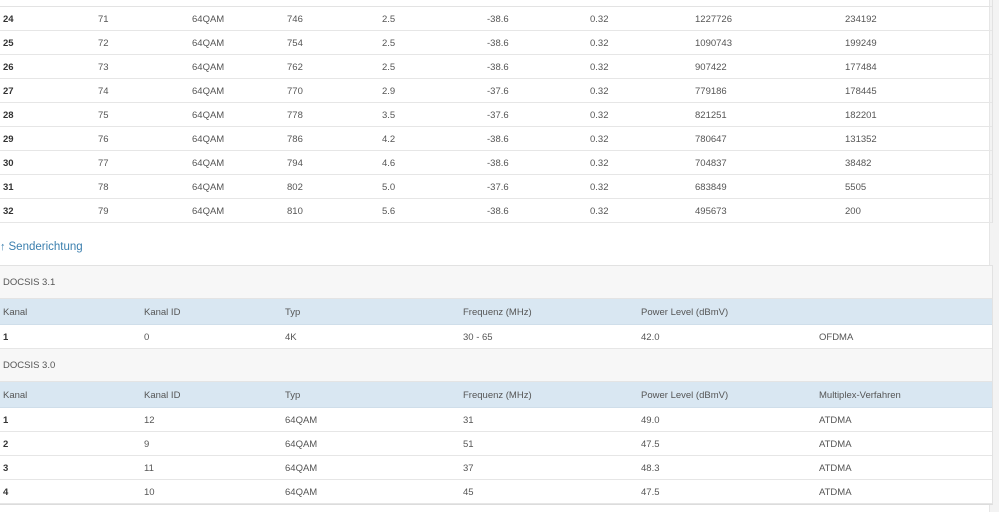 The image size is (999, 512). Describe the element at coordinates (8, 163) in the screenshot. I see `table-cell: 30` at that location.